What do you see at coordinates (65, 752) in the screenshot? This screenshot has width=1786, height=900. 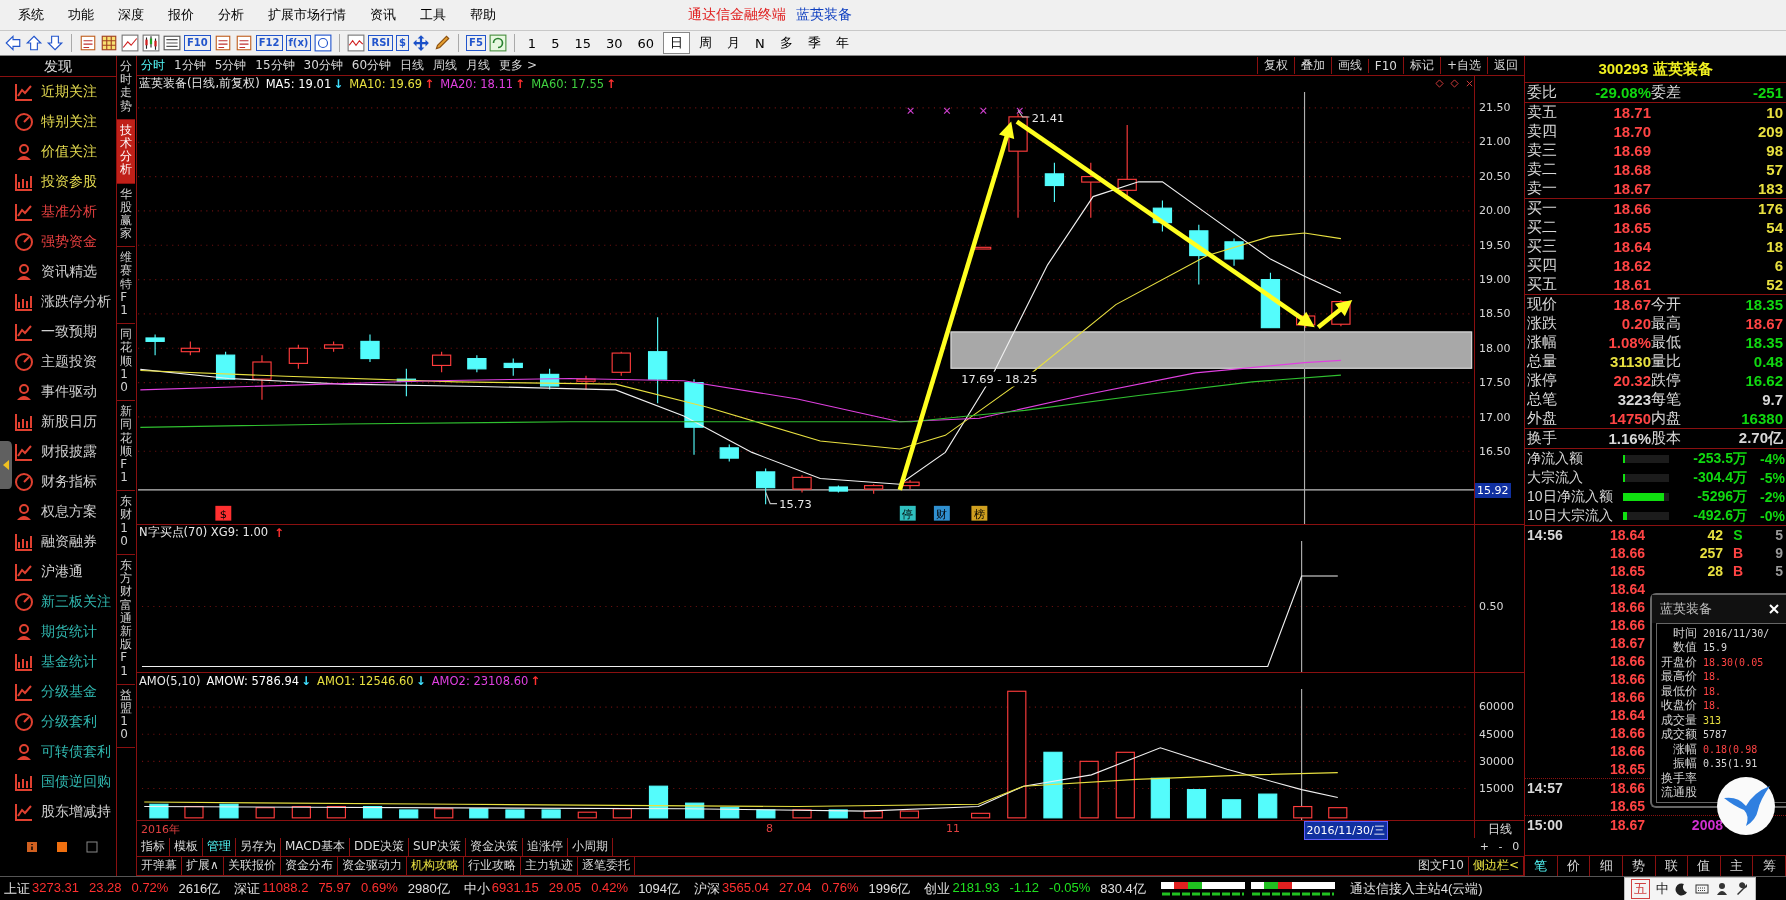 I see `sidebar-item: 可转债套利` at bounding box center [65, 752].